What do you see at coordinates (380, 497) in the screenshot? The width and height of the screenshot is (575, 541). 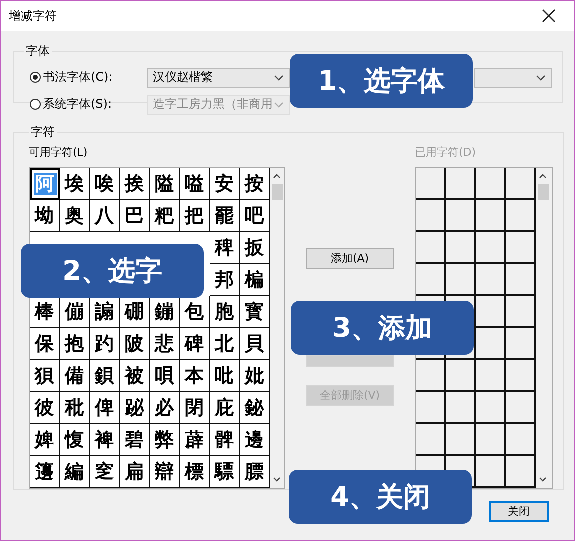 I see `callout-label: 4、关闭` at bounding box center [380, 497].